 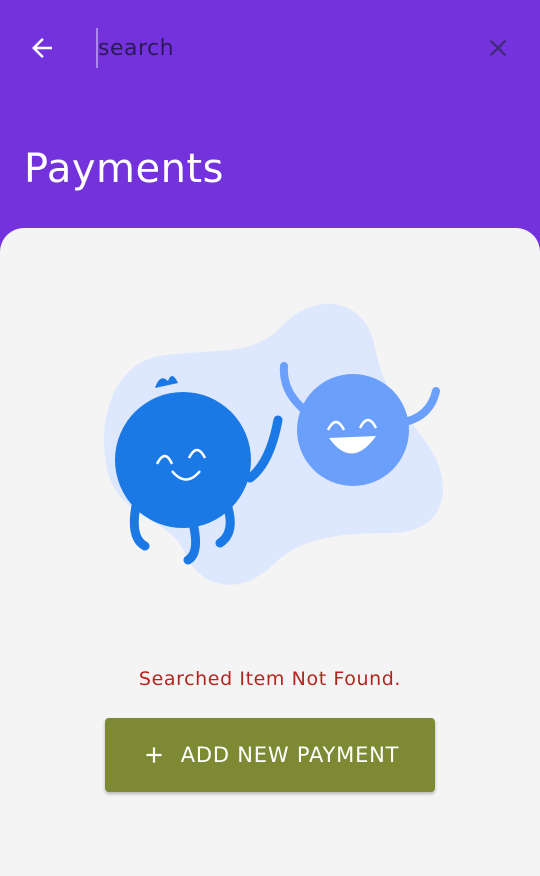 I want to click on left-blob, so click(x=183, y=460).